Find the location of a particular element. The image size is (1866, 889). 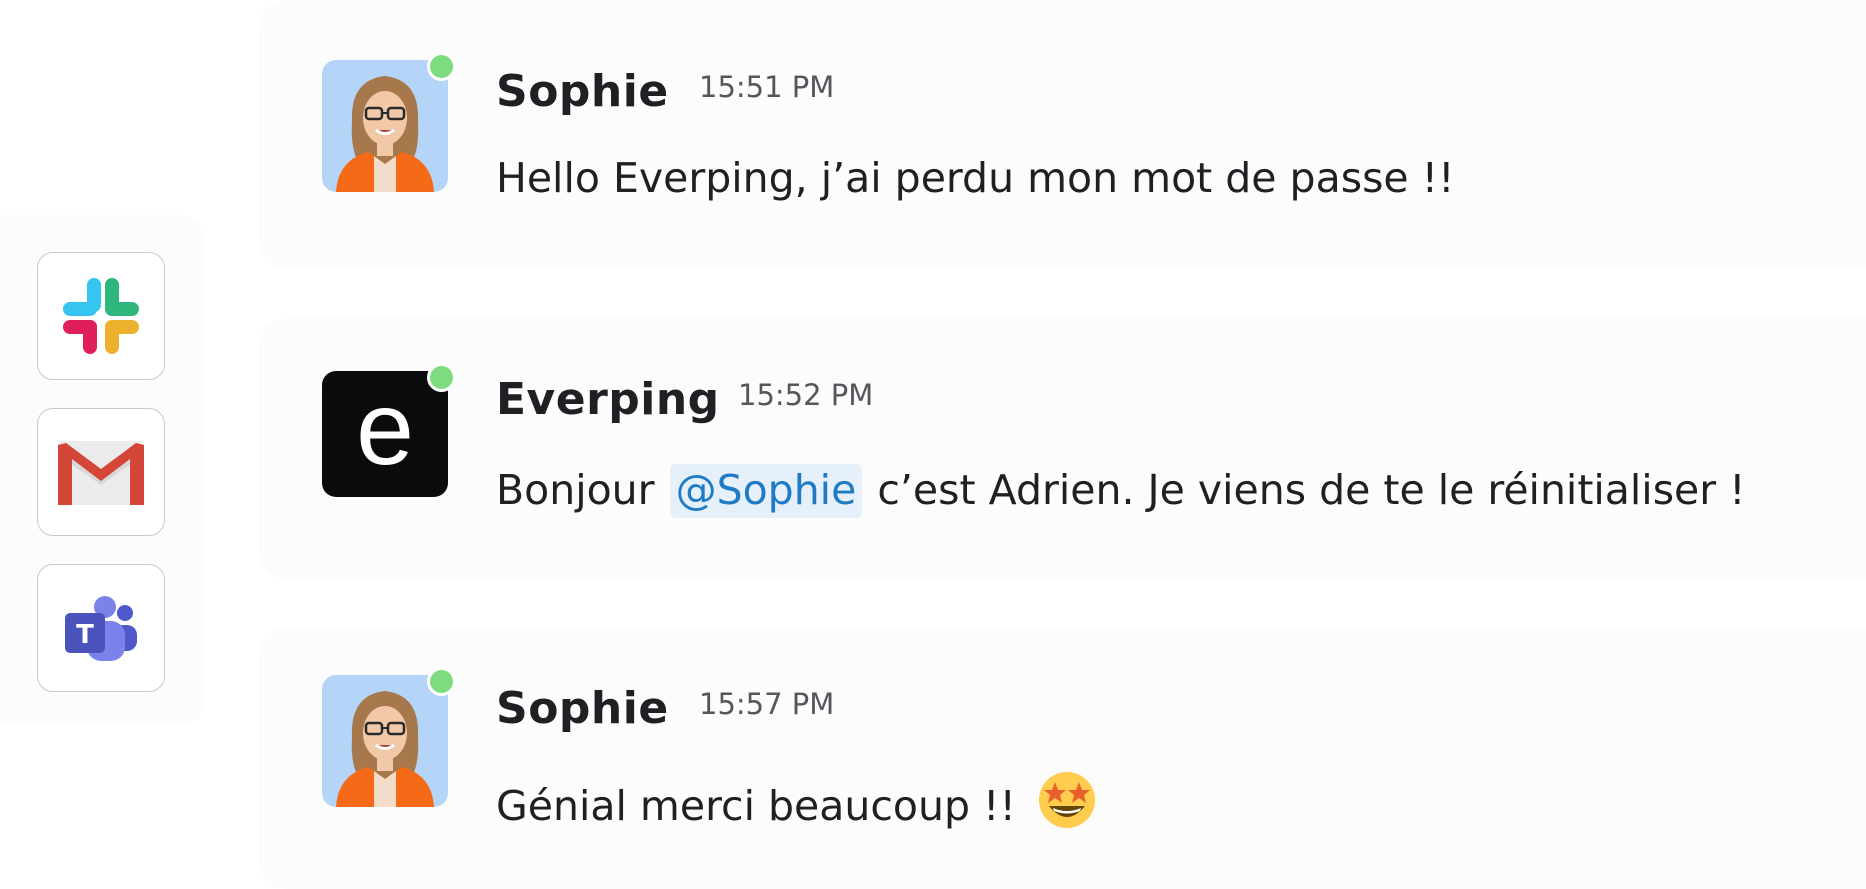

sender-avatar: e is located at coordinates (389, 430).